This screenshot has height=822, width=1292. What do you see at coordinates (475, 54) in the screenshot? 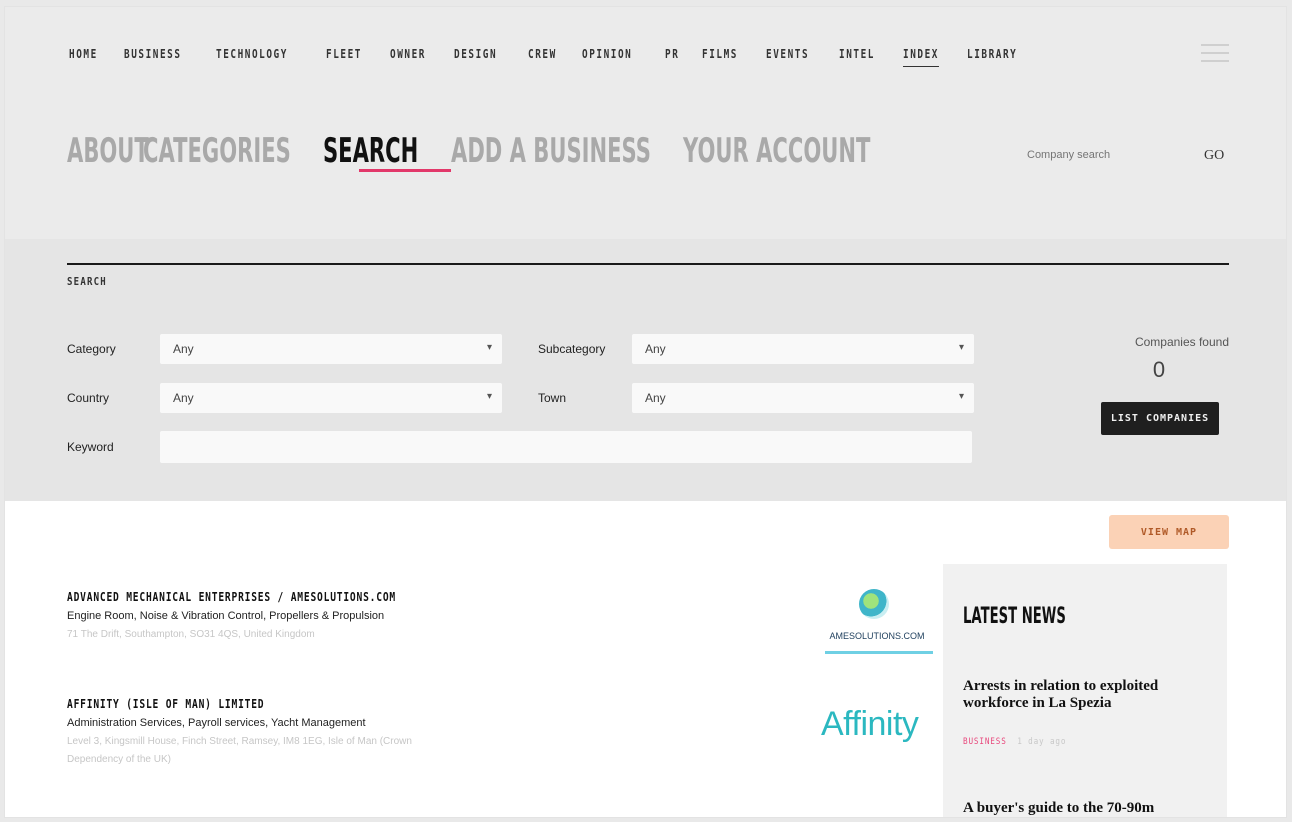
I see `nav-design: DESIGN` at bounding box center [475, 54].